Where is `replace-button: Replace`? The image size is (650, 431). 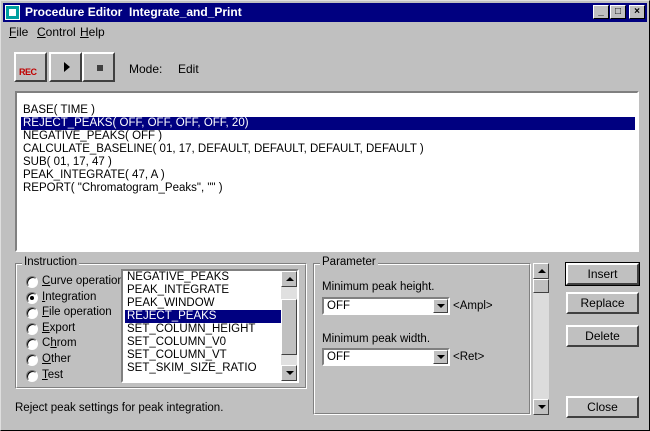 replace-button: Replace is located at coordinates (602, 303).